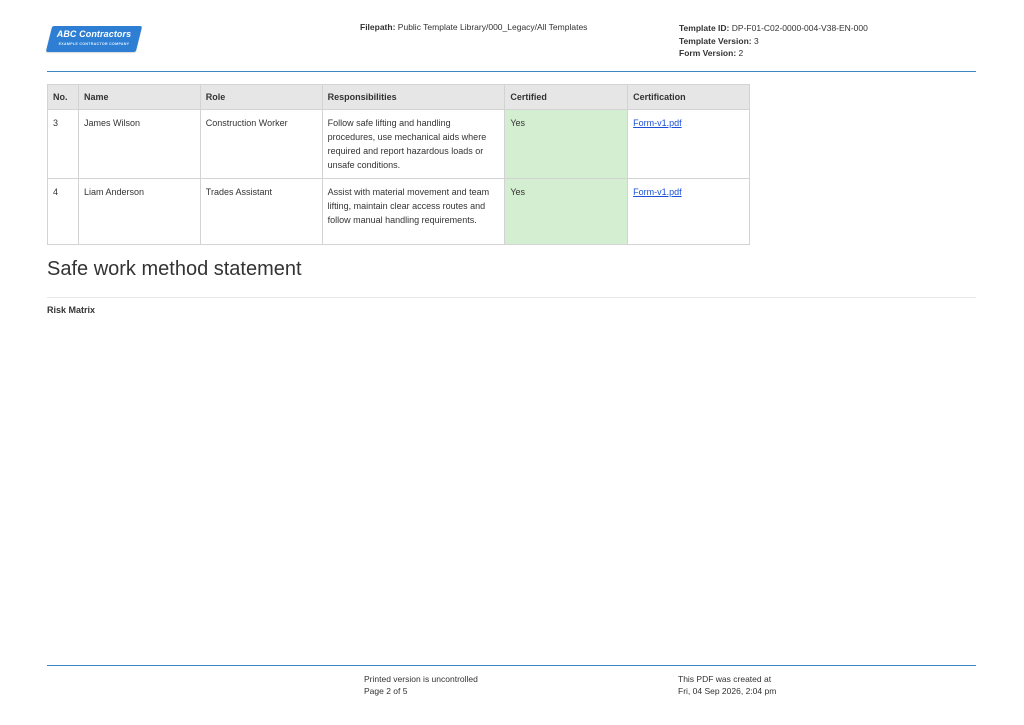 This screenshot has width=1024, height=725. What do you see at coordinates (261, 211) in the screenshot?
I see `row-role: Trades Assistant` at bounding box center [261, 211].